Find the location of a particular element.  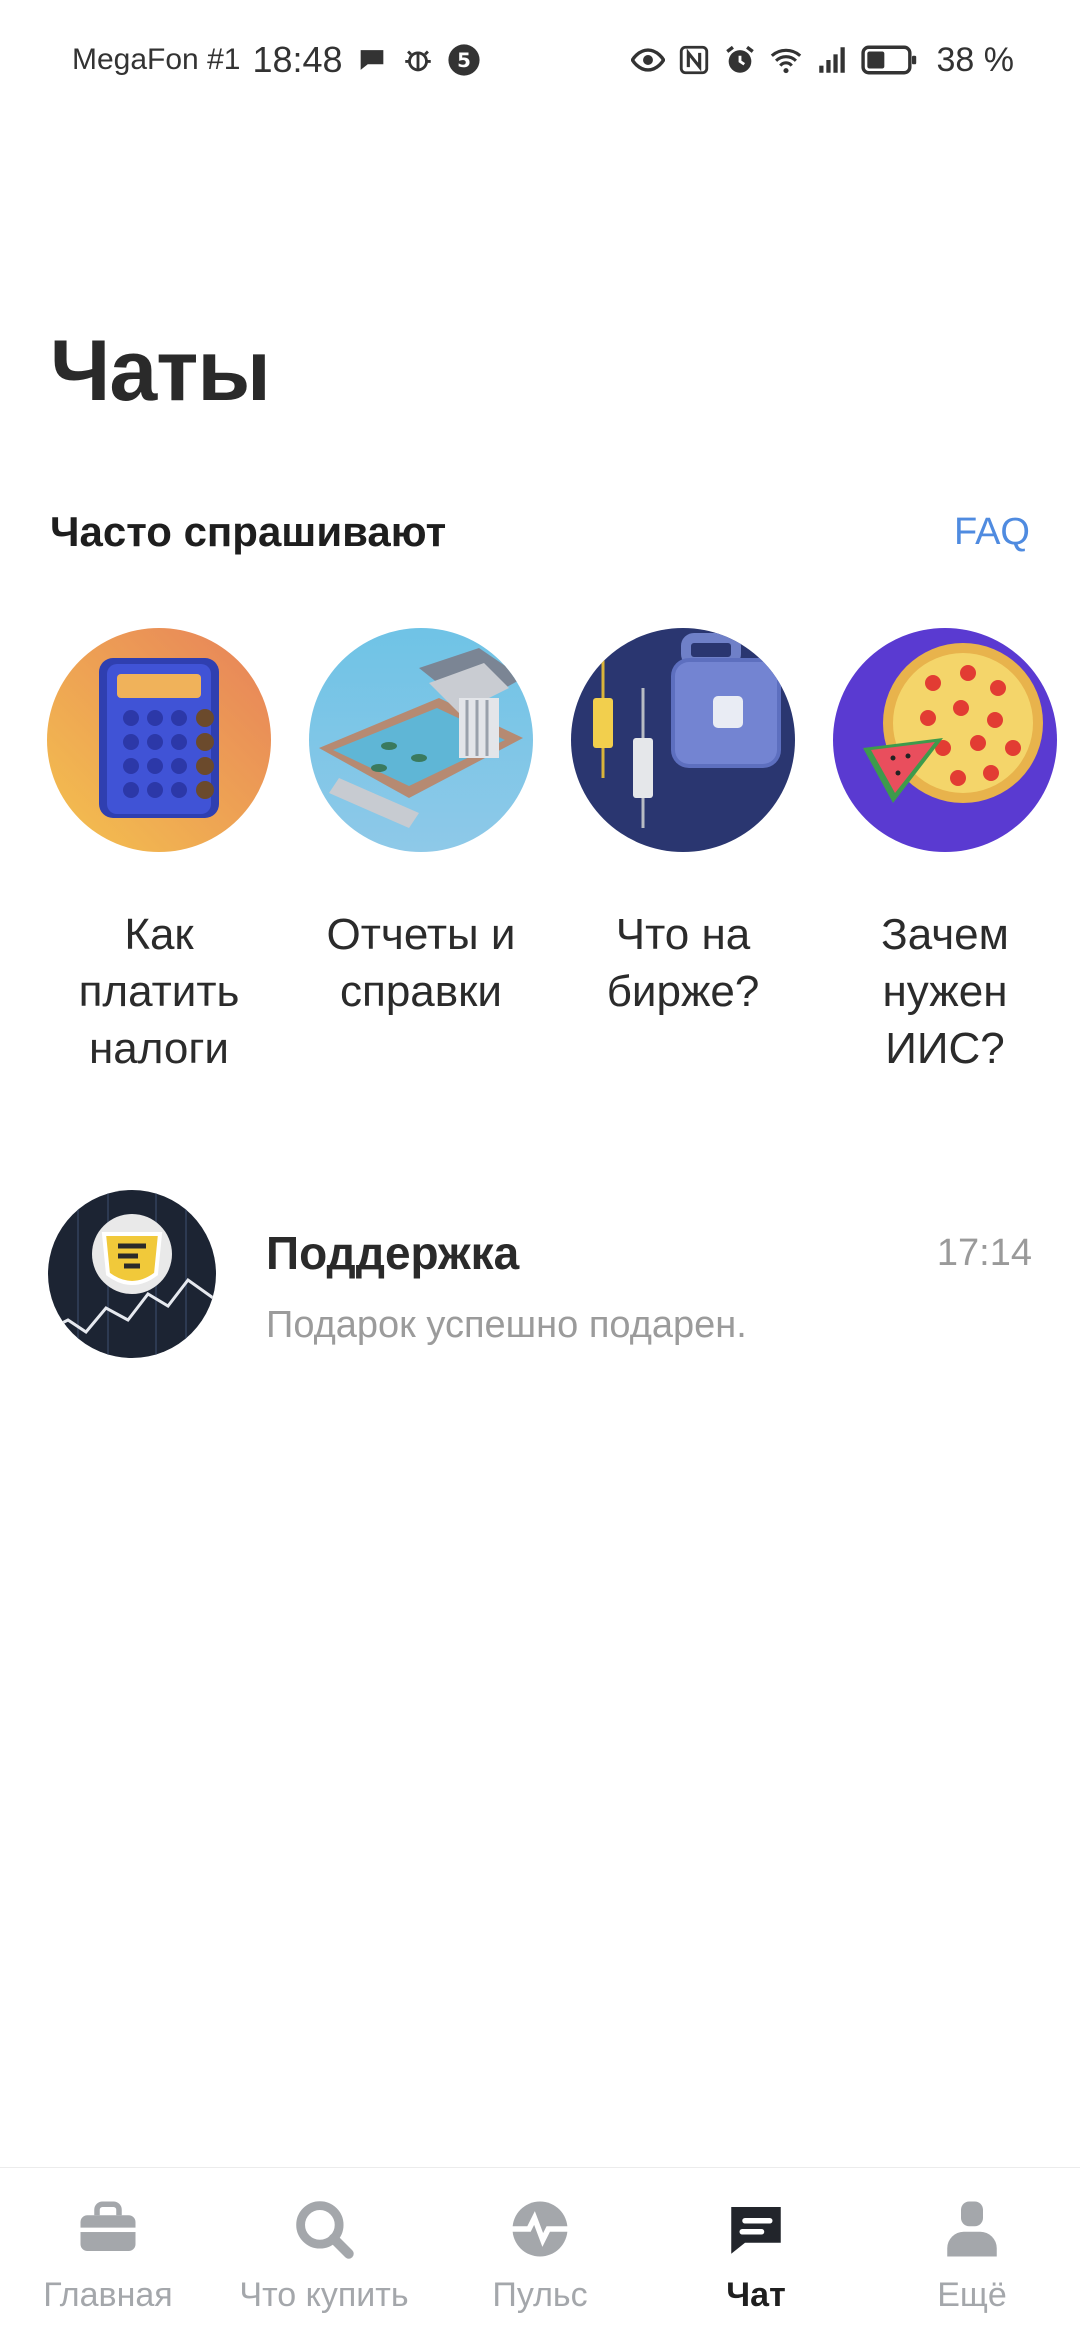

chat-header: Поддержка 17:14 is located at coordinates (649, 1253).